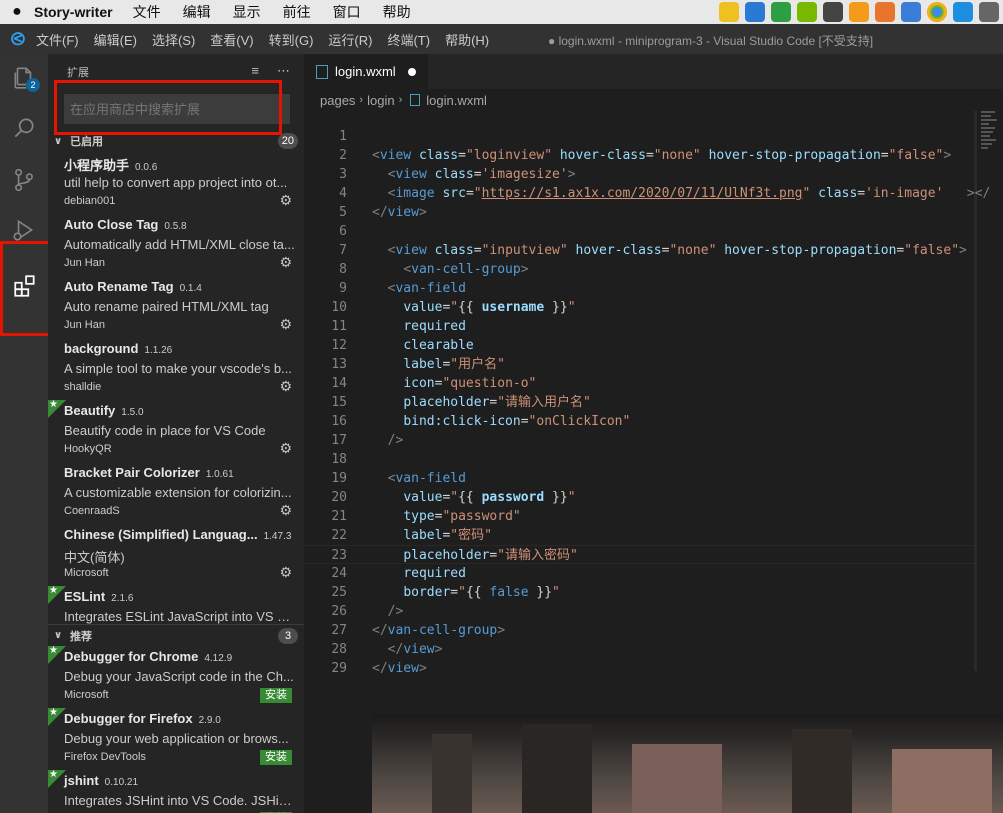 The height and width of the screenshot is (813, 1003). I want to click on app-name: Story-writer, so click(73, 12).